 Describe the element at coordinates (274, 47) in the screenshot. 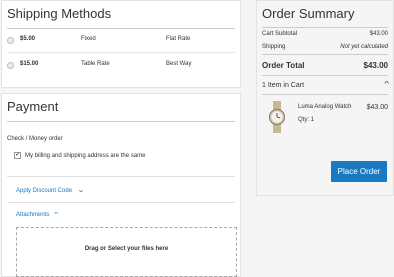

I see `shipping-label: Shipping` at that location.